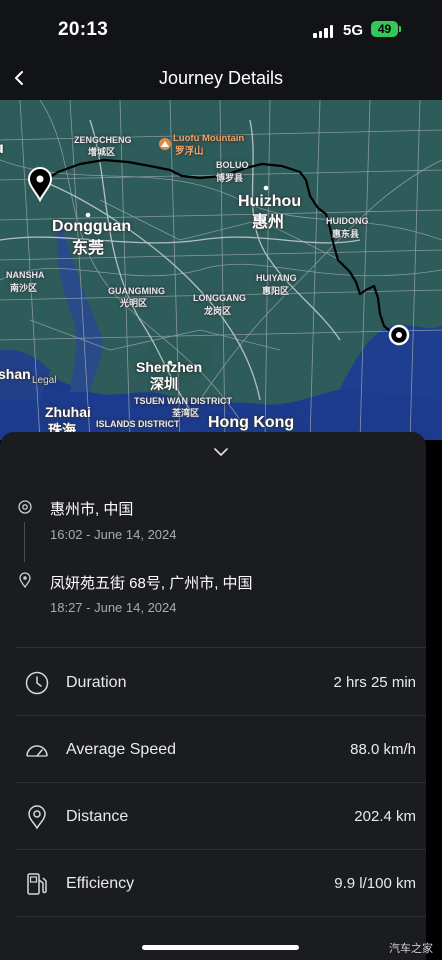 The width and height of the screenshot is (442, 960). I want to click on stat-row-duration: Duration 2 hrs 25 min, so click(216, 683).